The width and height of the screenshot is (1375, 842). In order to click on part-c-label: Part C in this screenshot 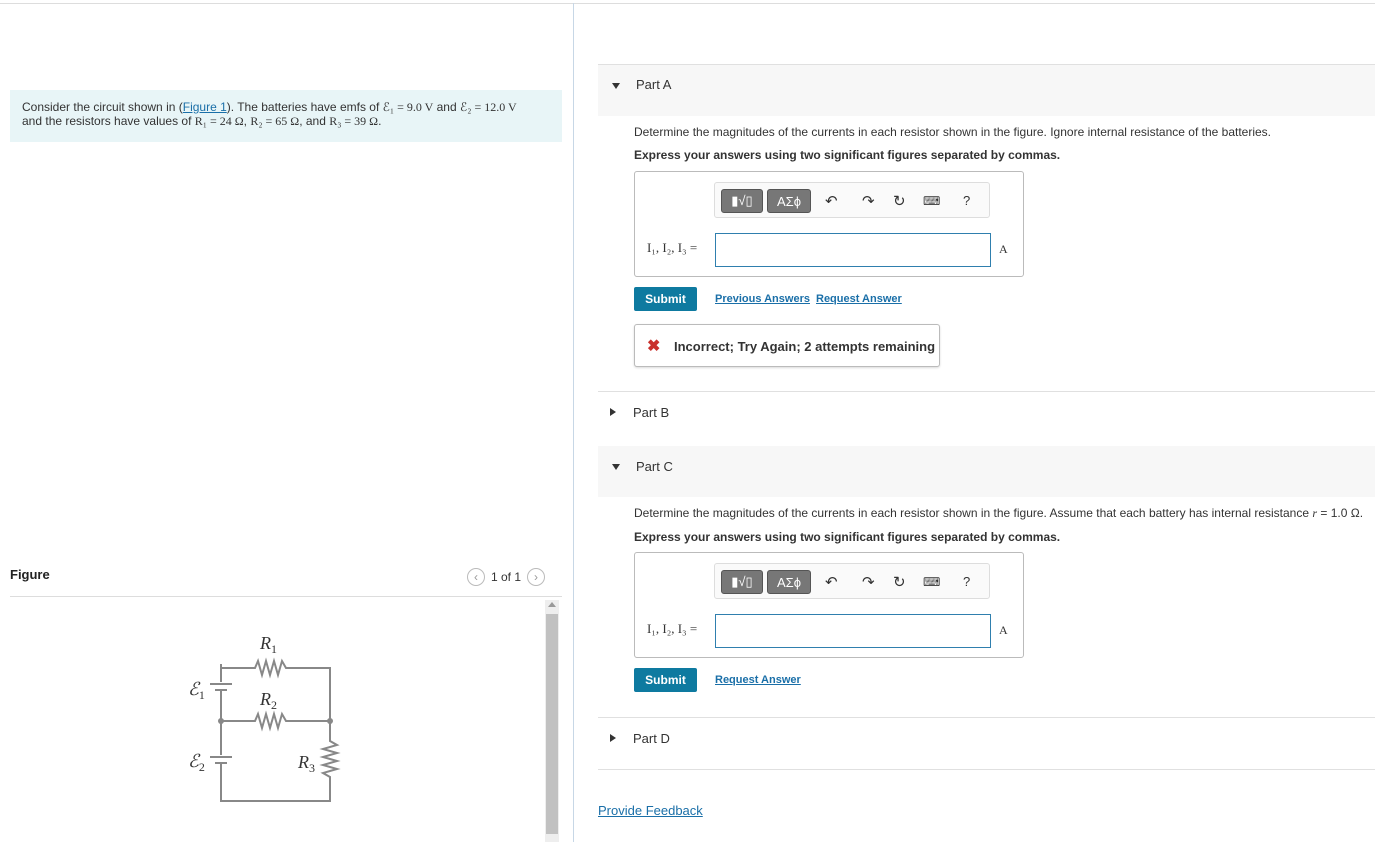, I will do `click(654, 466)`.